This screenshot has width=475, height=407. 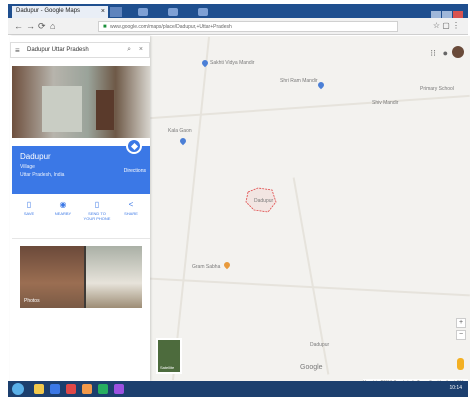 I want to click on tab-close-icon: ×, so click(x=103, y=11).